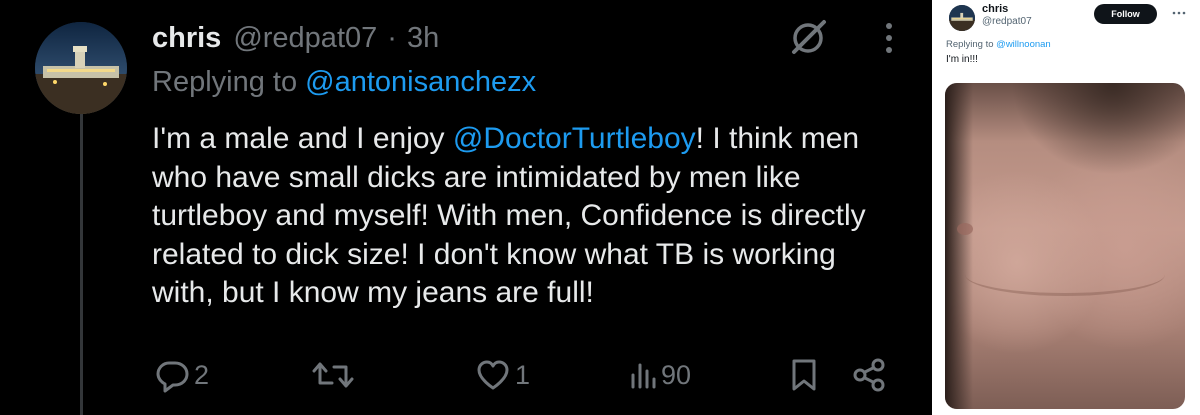  Describe the element at coordinates (1125, 14) in the screenshot. I see `follow-button: Follow` at that location.